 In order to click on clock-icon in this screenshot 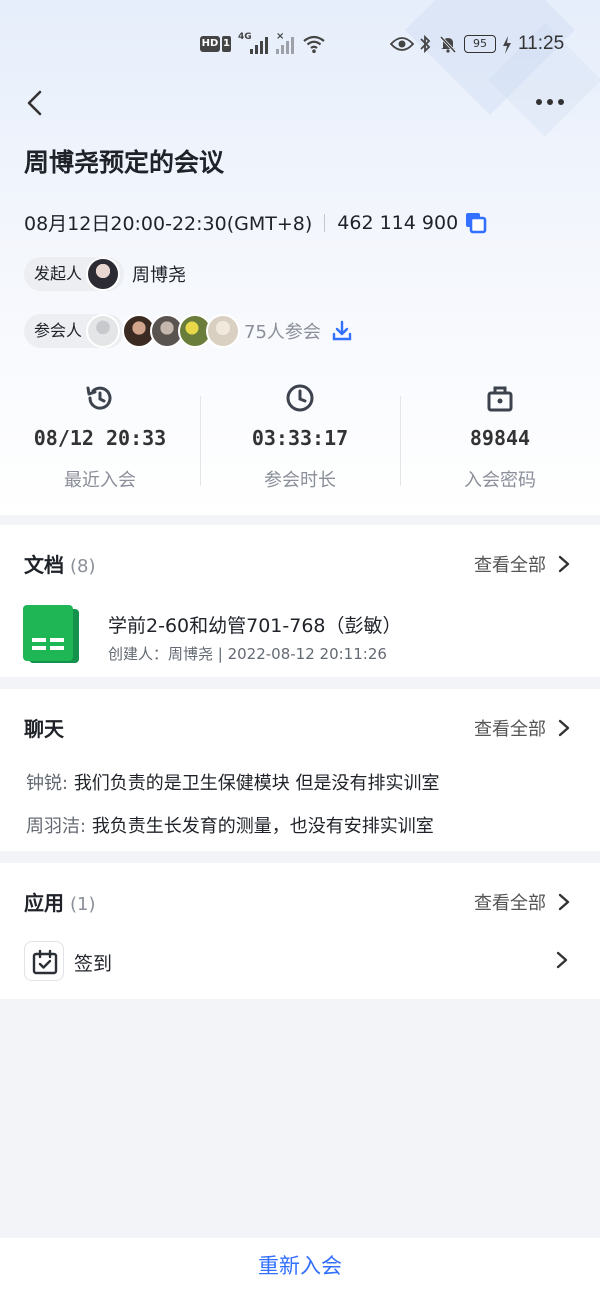, I will do `click(300, 398)`.